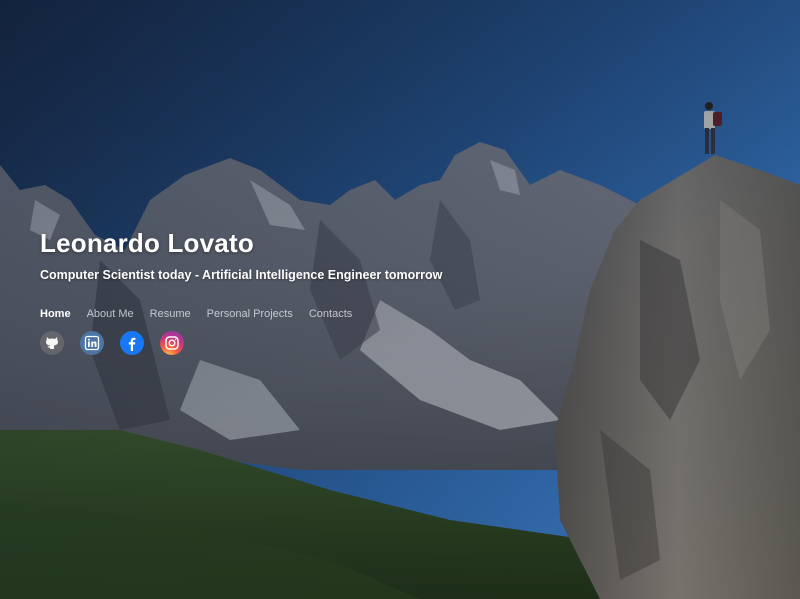 The height and width of the screenshot is (599, 800). Describe the element at coordinates (241, 343) in the screenshot. I see `social-links` at that location.